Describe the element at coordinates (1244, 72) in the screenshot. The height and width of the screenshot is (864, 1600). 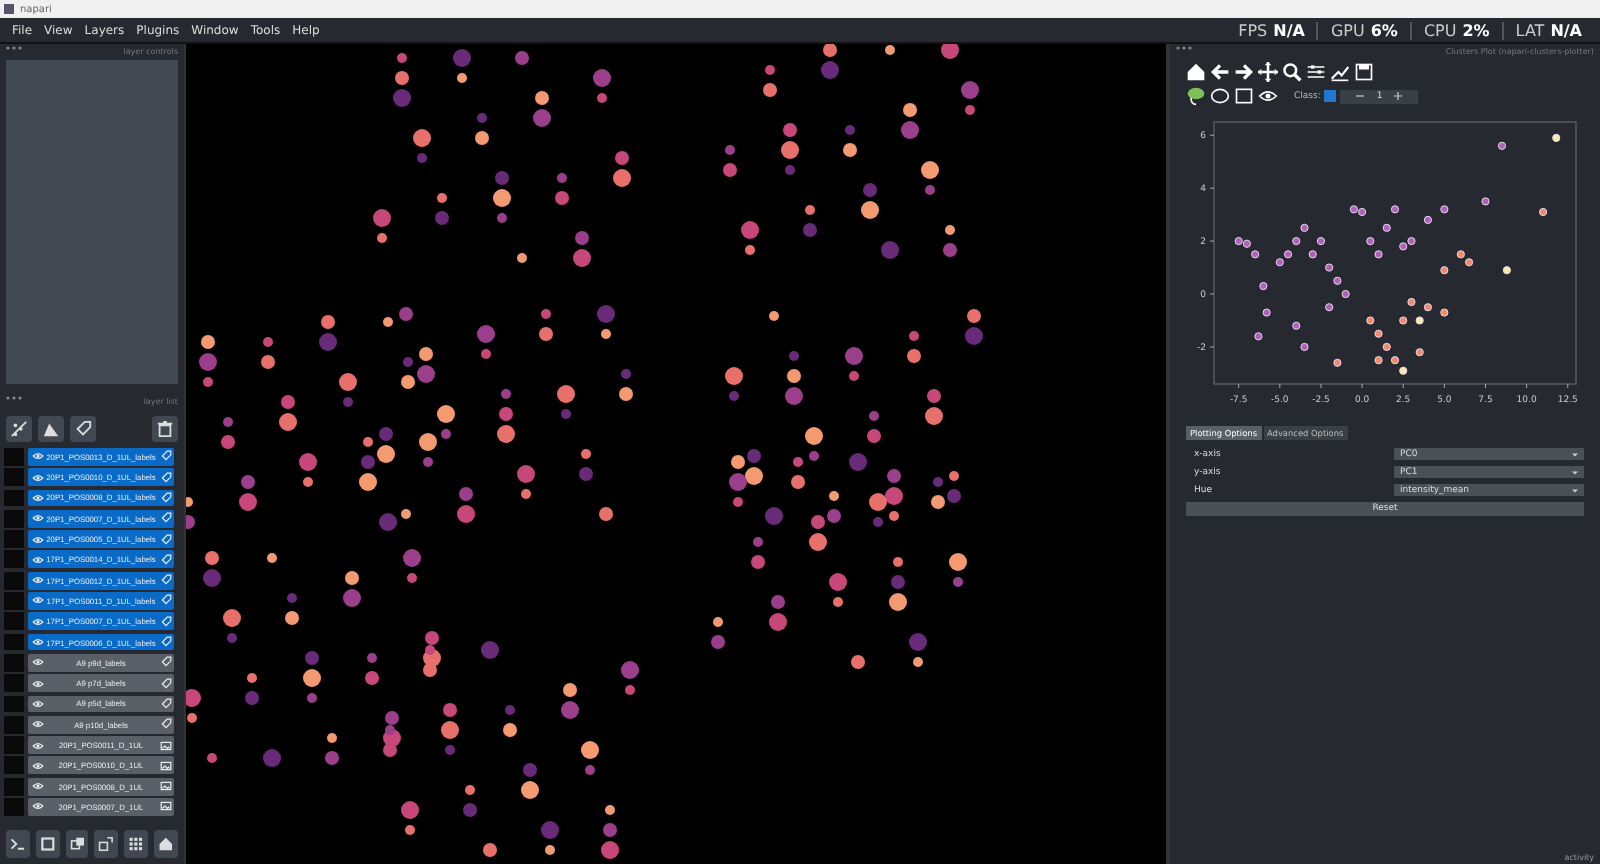
I see `forward-arrow-icon` at that location.